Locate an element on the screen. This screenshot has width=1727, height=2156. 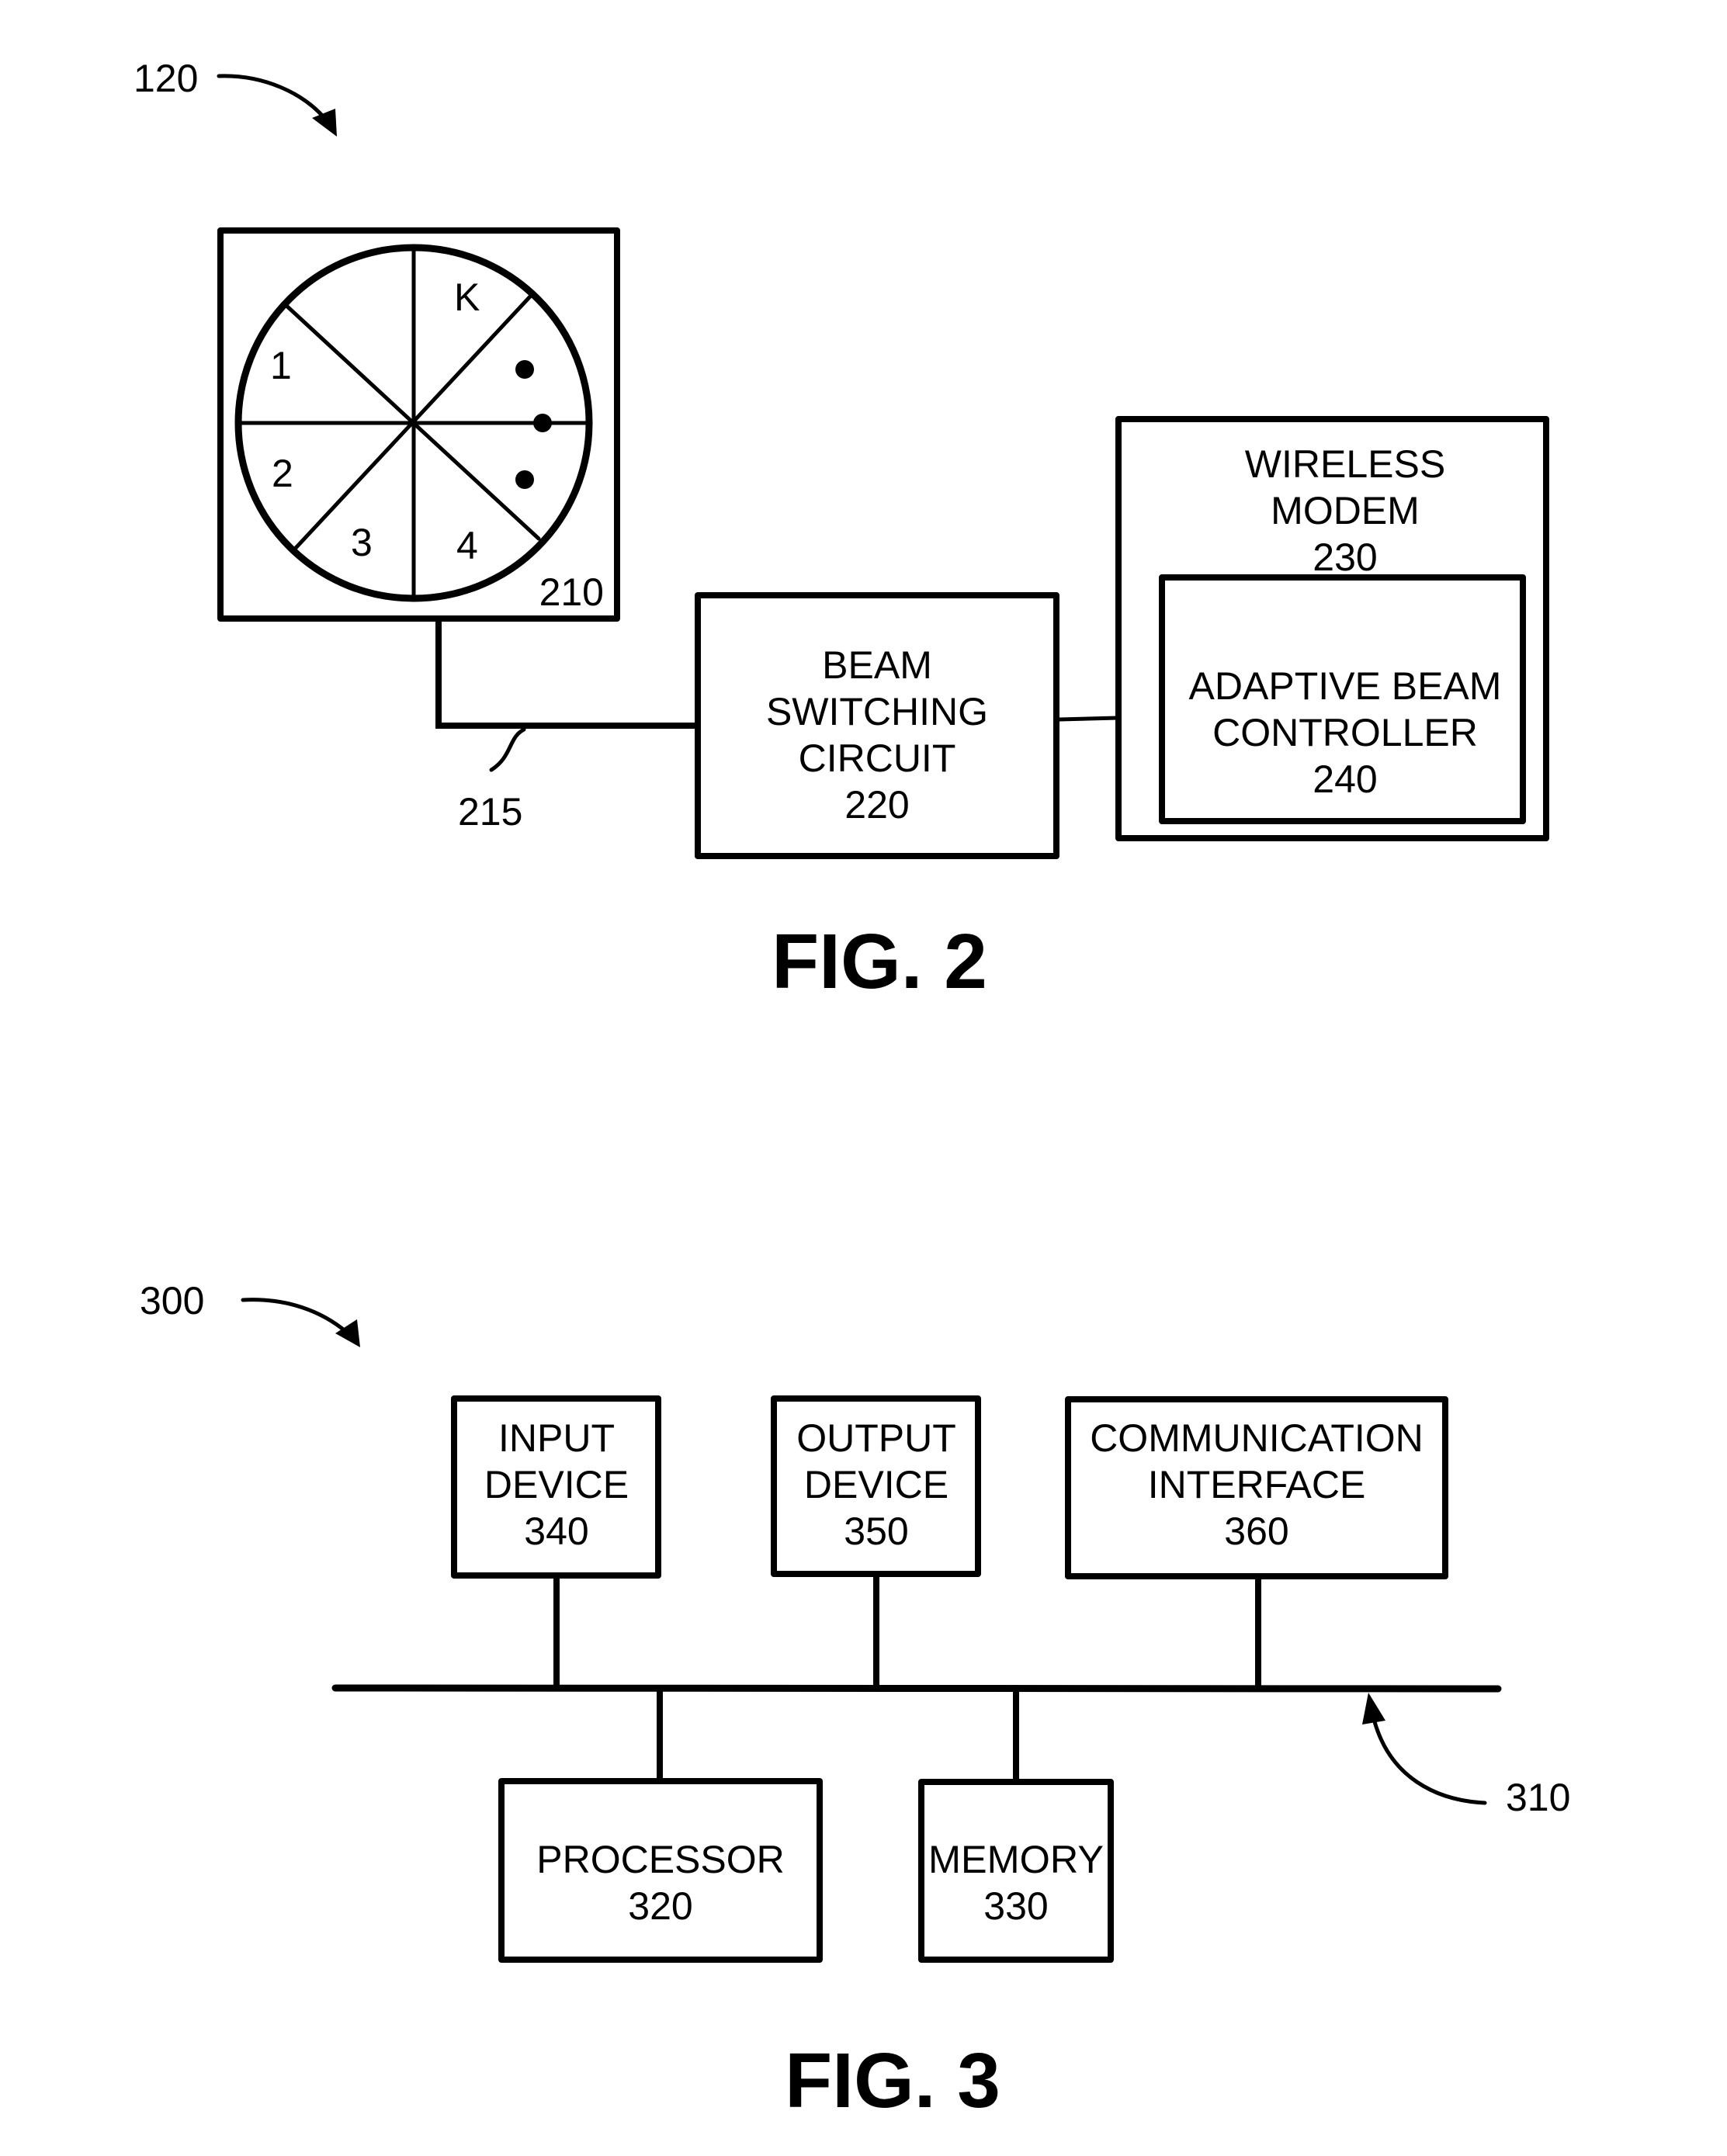
ref-240-label: 240 is located at coordinates (1345, 779).